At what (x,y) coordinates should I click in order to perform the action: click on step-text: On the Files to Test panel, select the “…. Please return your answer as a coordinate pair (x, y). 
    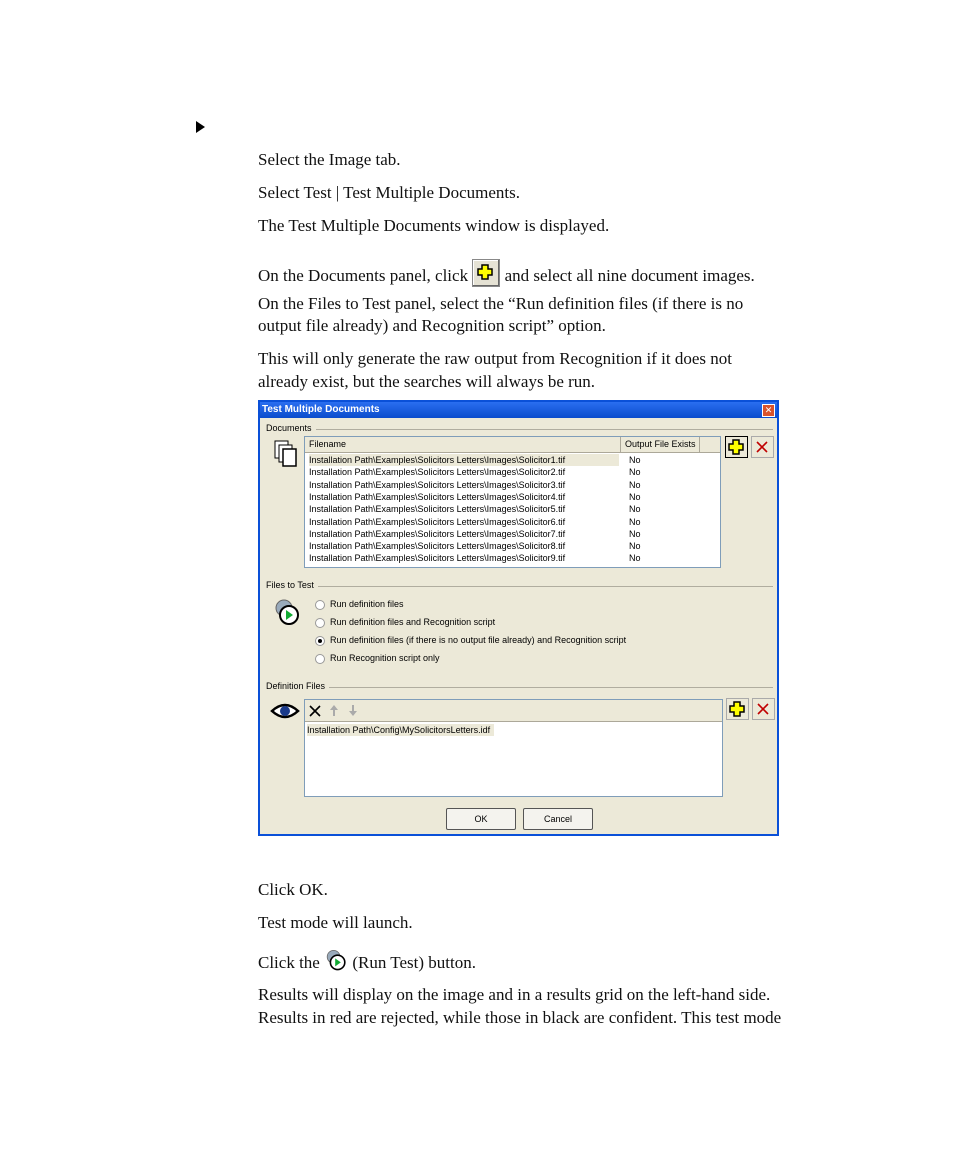
    Looking at the image, I should click on (501, 303).